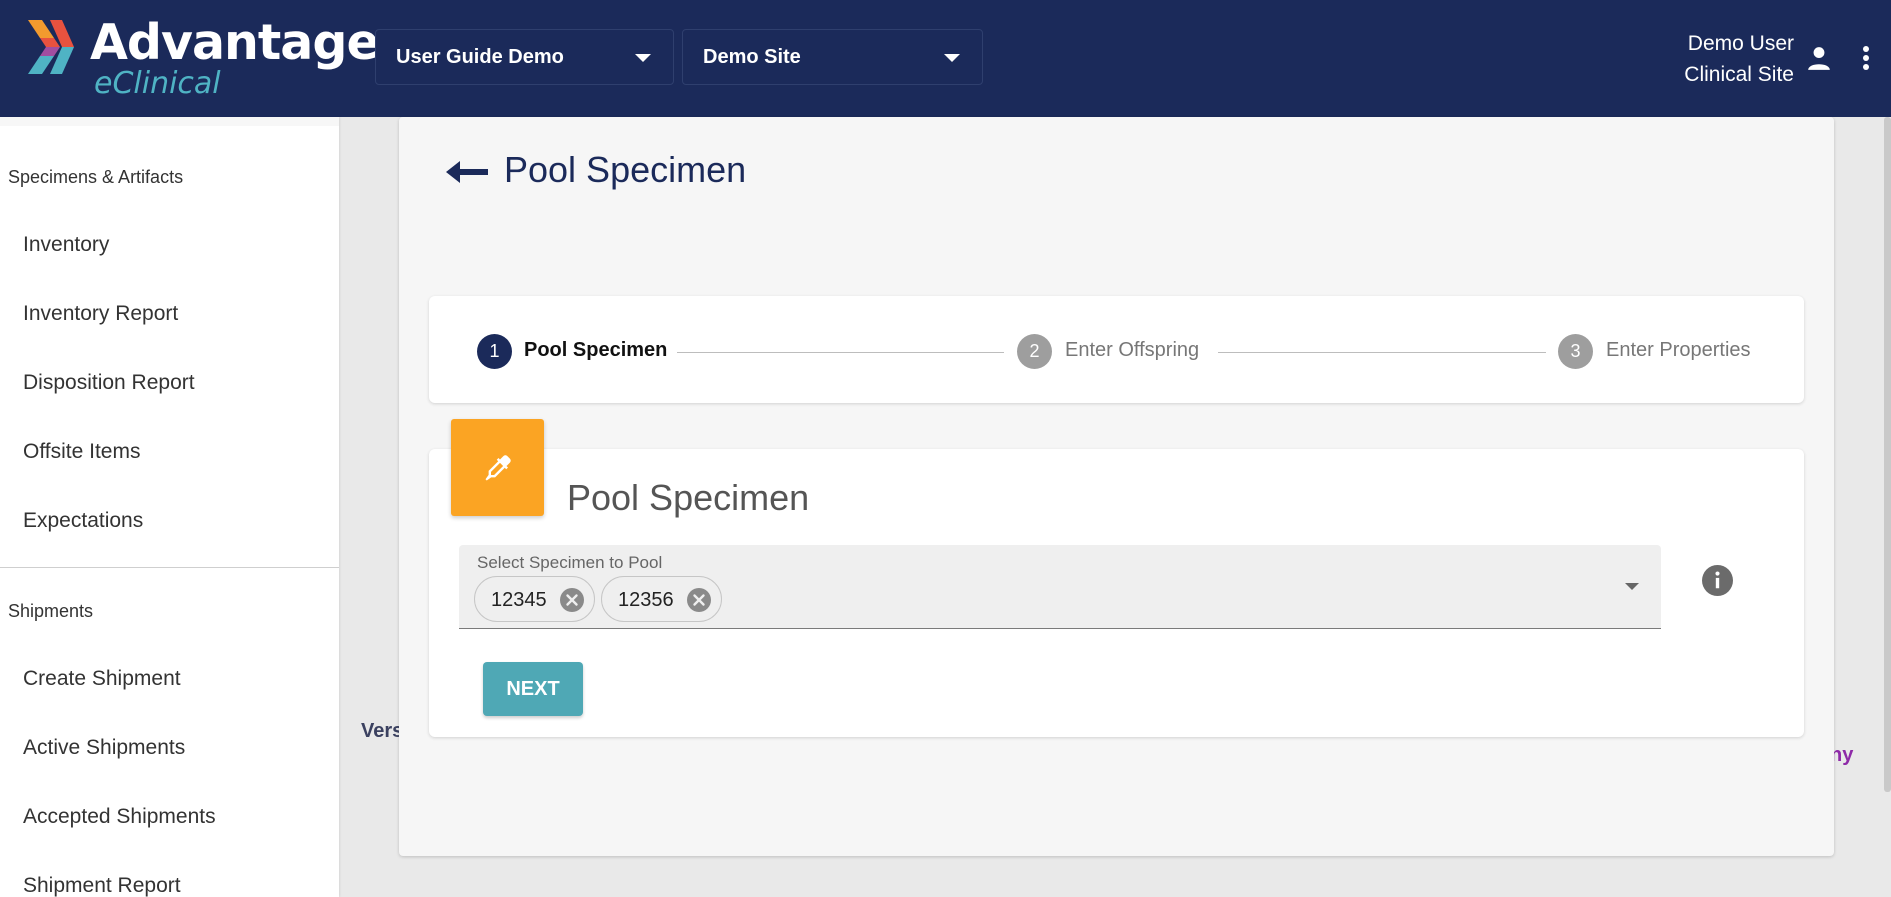  Describe the element at coordinates (467, 172) in the screenshot. I see `back-arrow-icon` at that location.